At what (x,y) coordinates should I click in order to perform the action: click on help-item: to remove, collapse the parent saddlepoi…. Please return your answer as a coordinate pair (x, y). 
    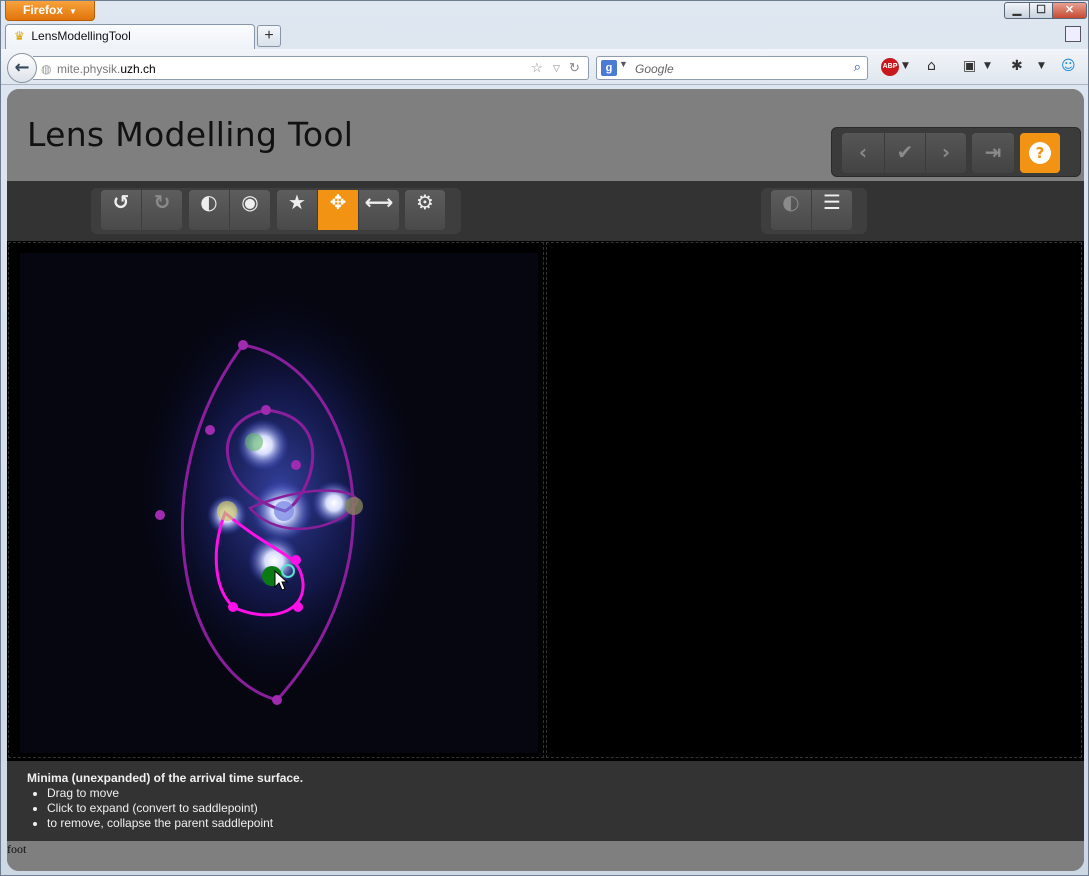
    Looking at the image, I should click on (565, 823).